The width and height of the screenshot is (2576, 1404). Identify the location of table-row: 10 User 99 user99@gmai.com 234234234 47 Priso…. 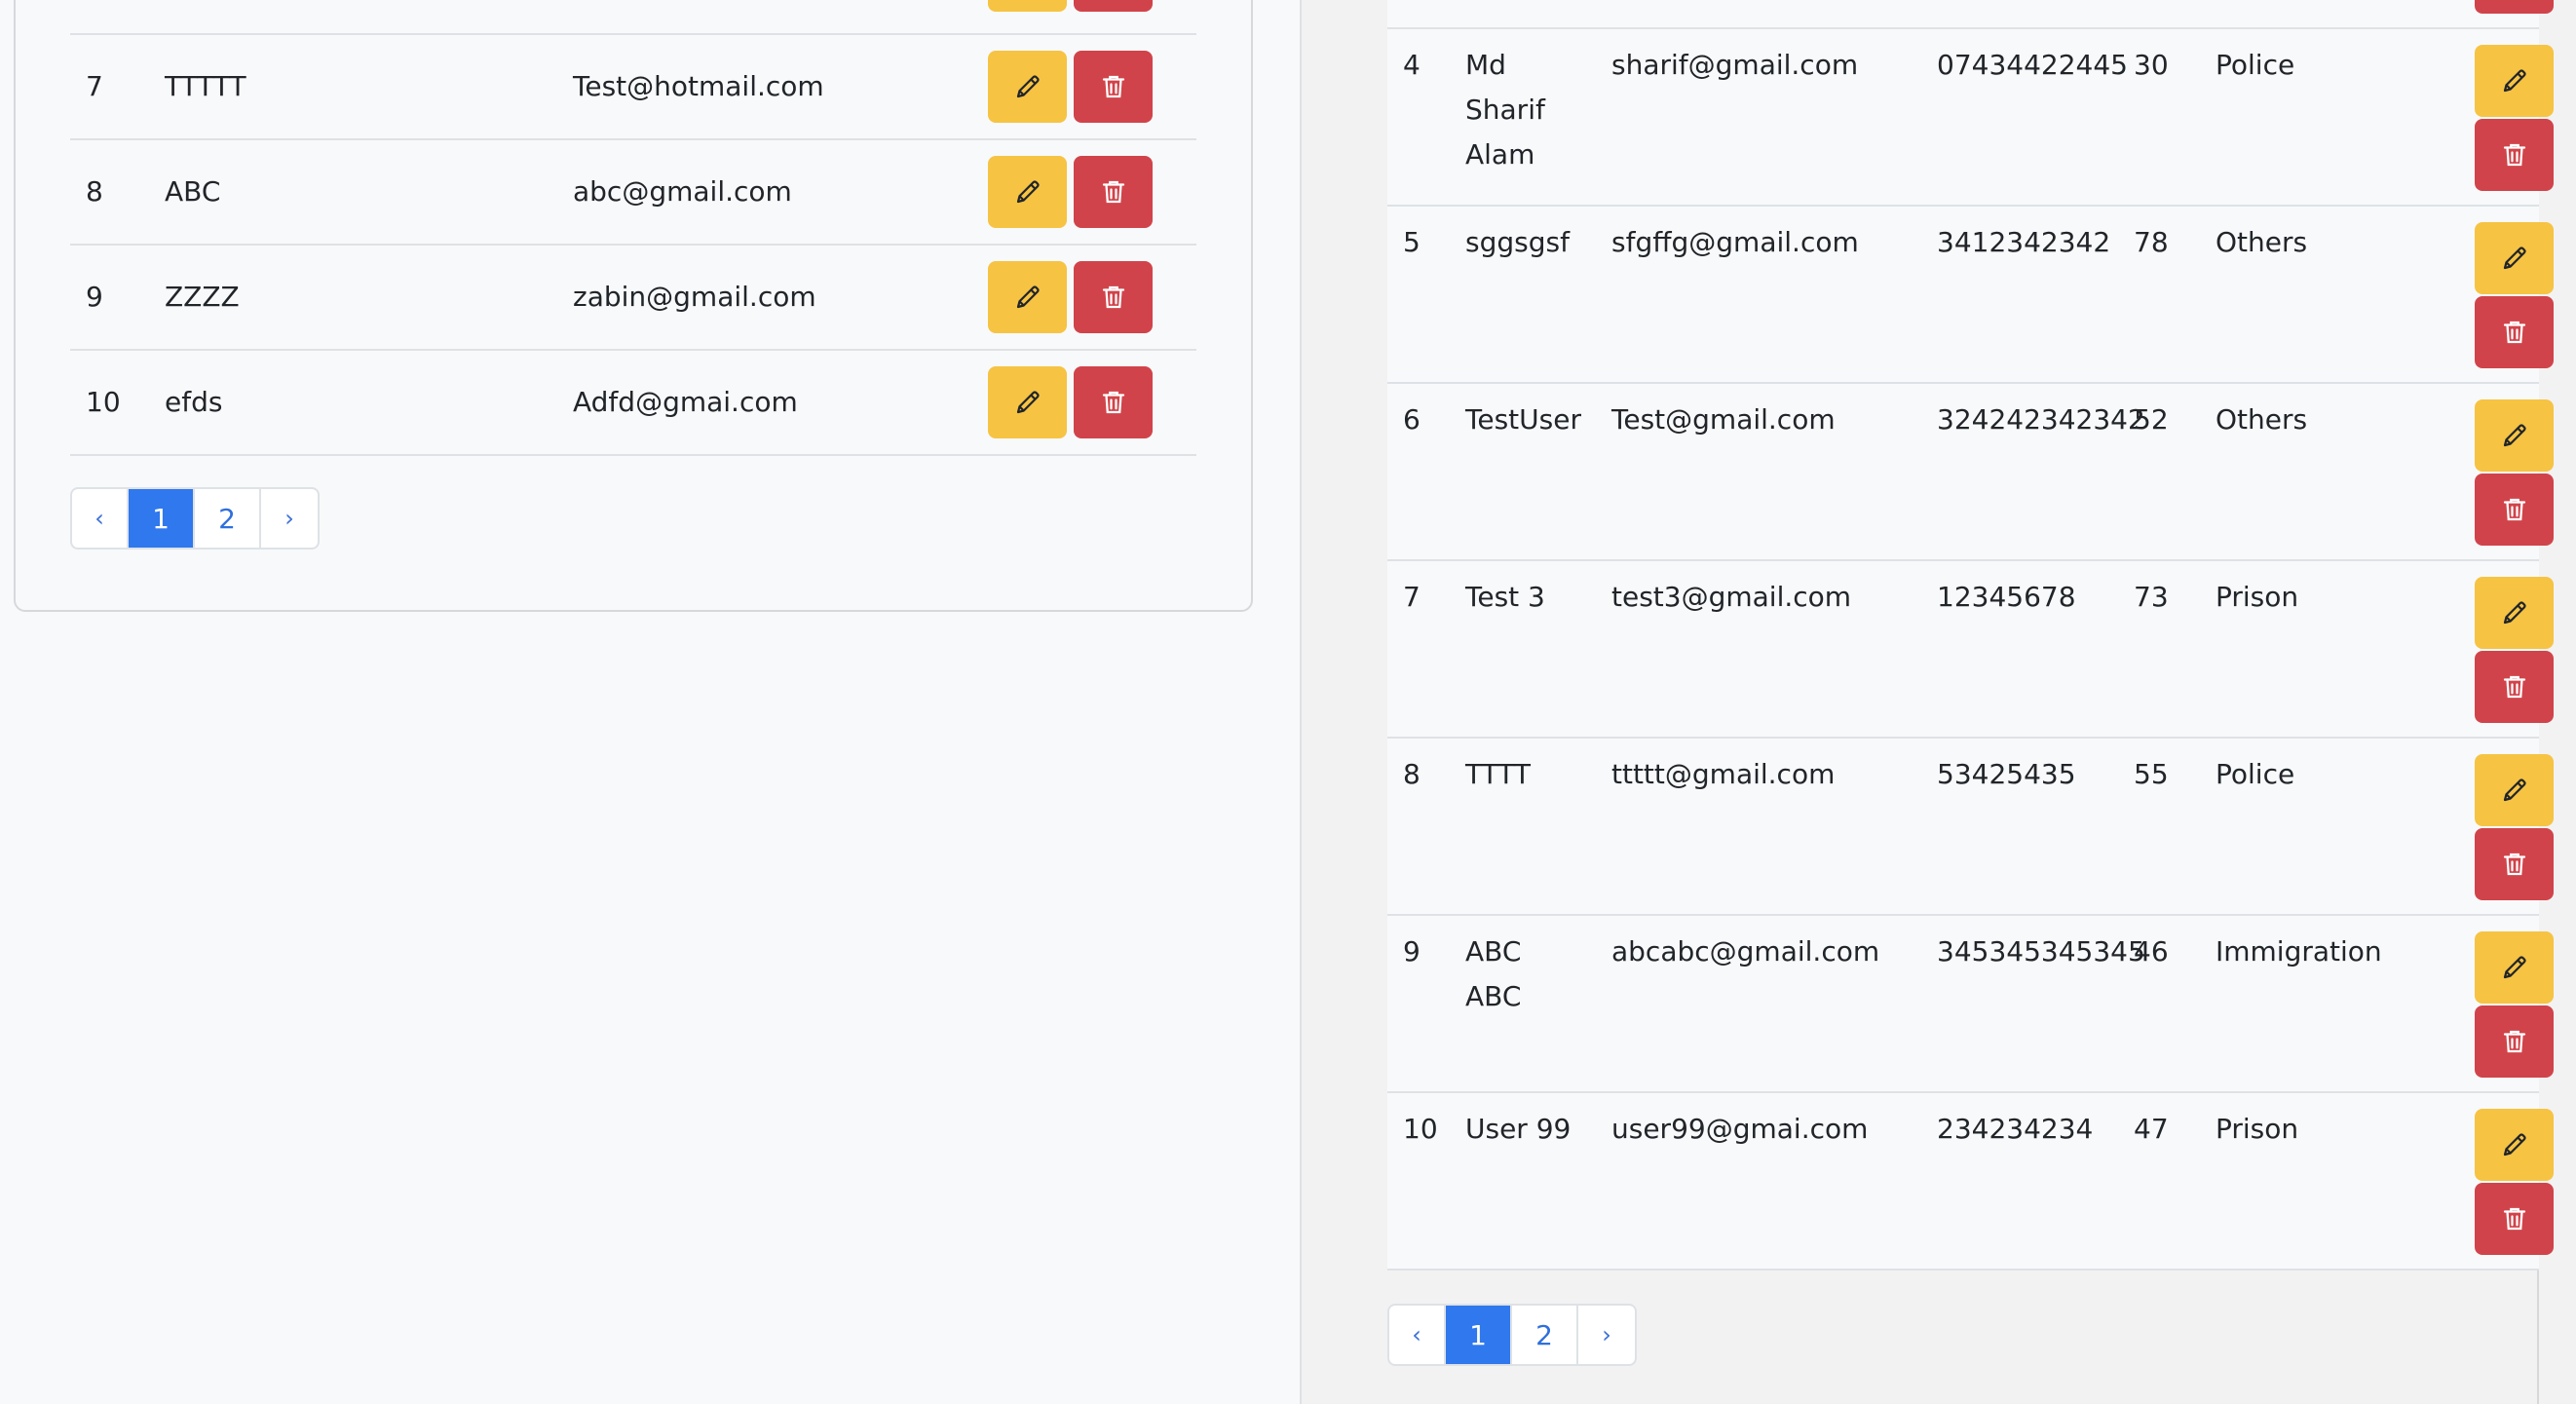
(1970, 1182).